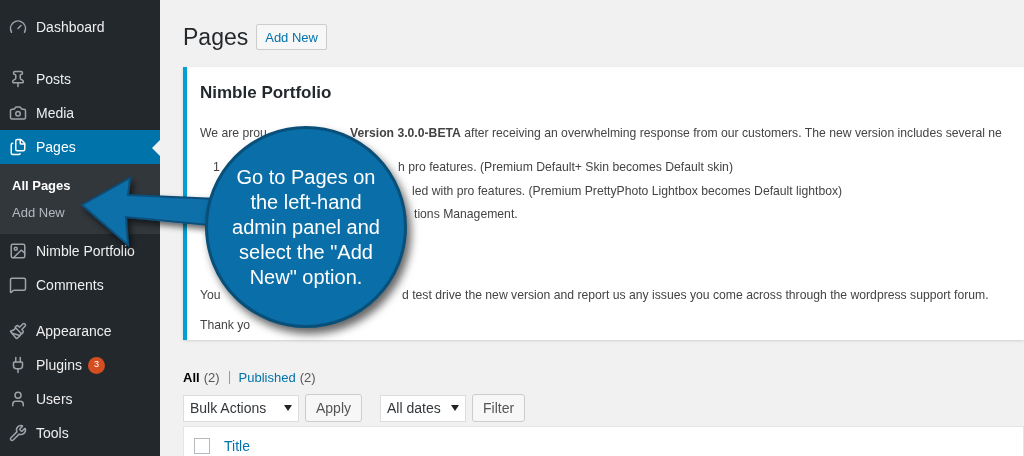 The width and height of the screenshot is (1024, 456). What do you see at coordinates (80, 365) in the screenshot?
I see `sidebar-item: Plugins 3` at bounding box center [80, 365].